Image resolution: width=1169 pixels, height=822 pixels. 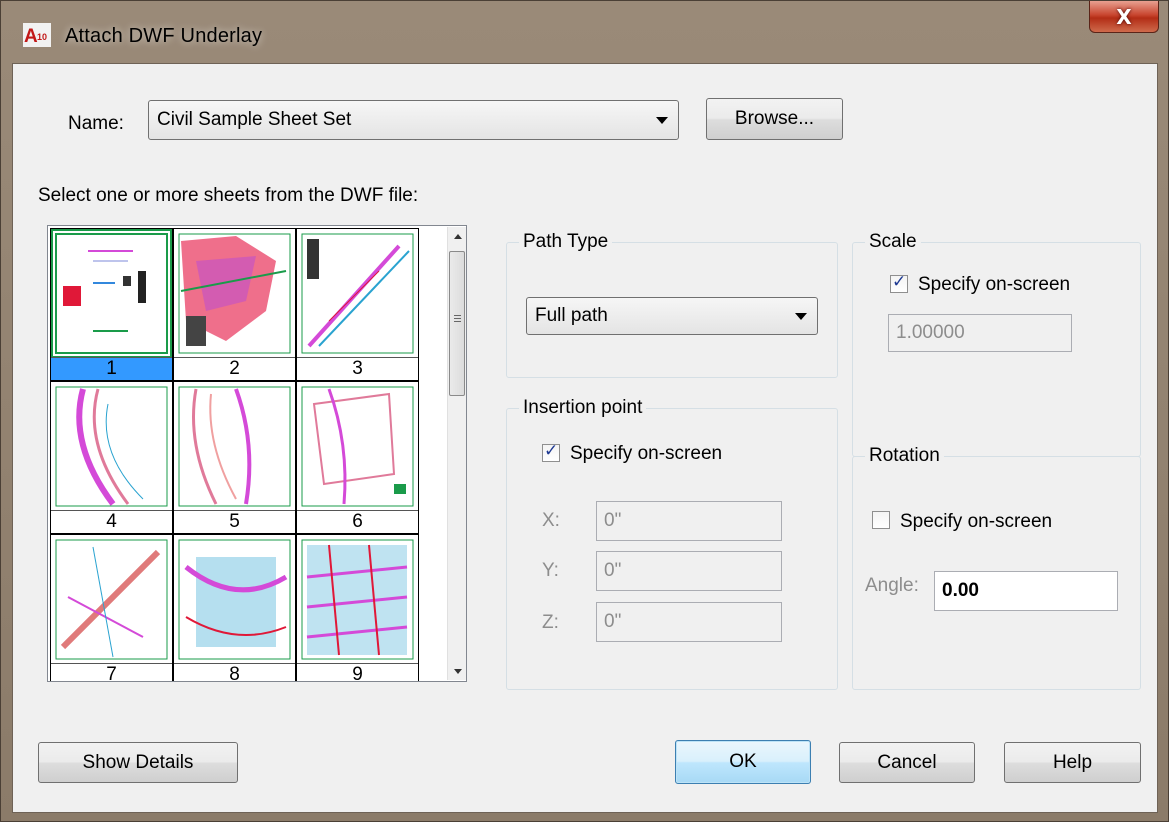 What do you see at coordinates (42, 37) in the screenshot?
I see `svg-text: 10` at bounding box center [42, 37].